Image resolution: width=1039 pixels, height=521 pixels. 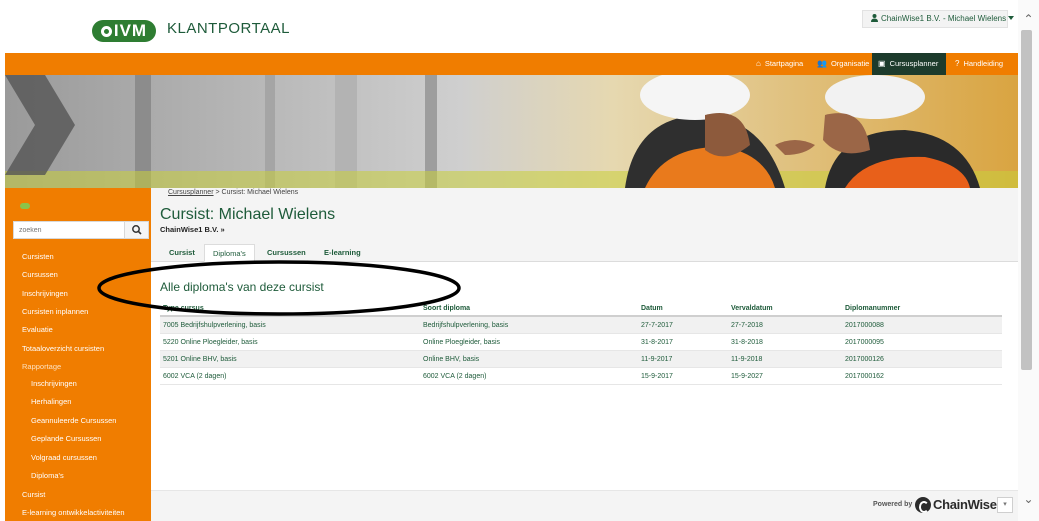 What do you see at coordinates (73, 512) in the screenshot?
I see `sidebar-item-e-learning: E-learning ontwikkelactiviteiten` at bounding box center [73, 512].